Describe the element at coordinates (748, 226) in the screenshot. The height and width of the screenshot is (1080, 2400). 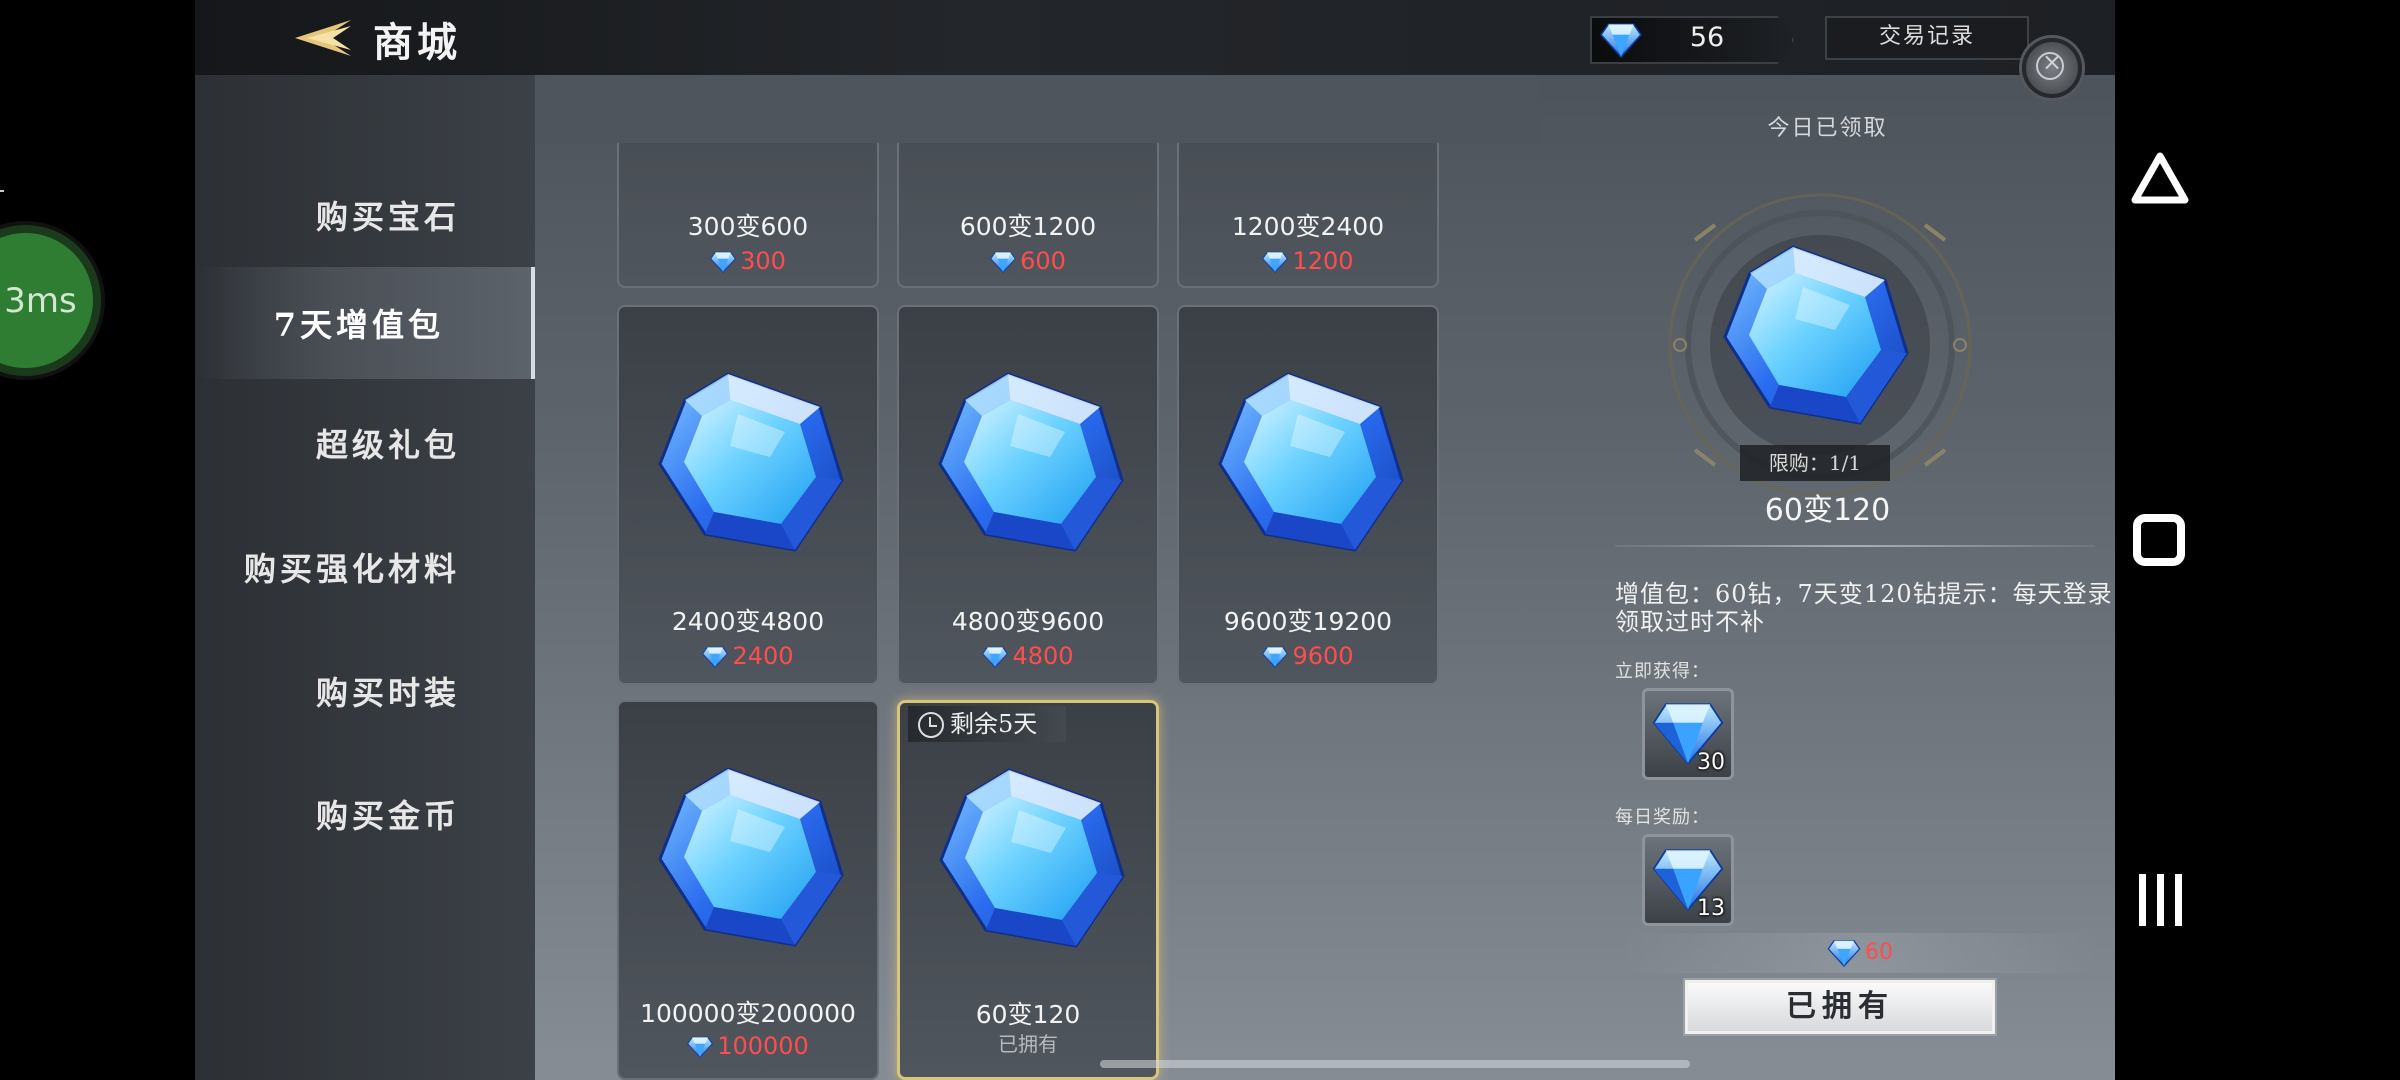
I see `package-name: 300变600` at that location.